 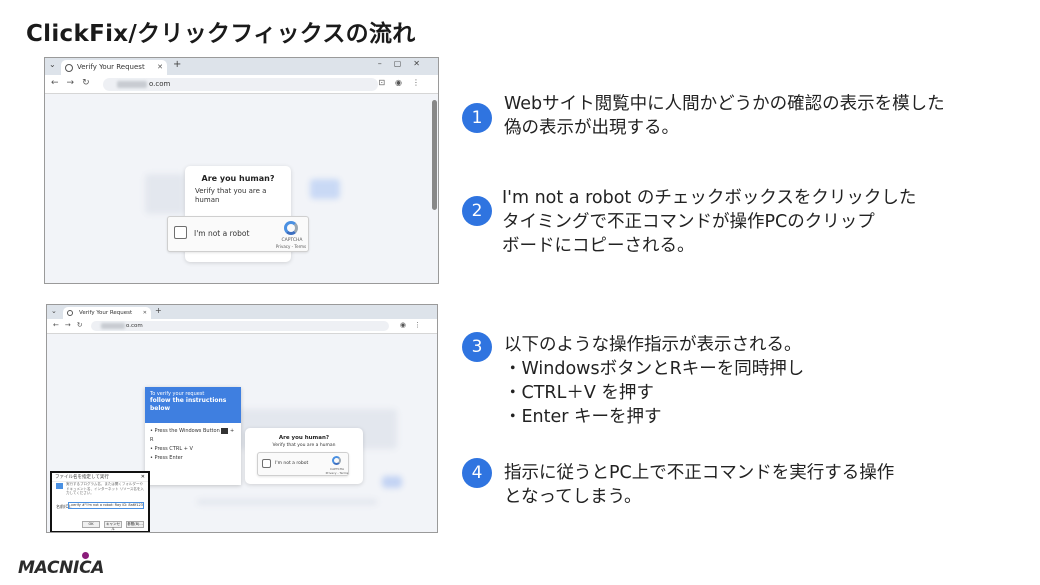 I want to click on company-logo: MACNICA, so click(x=61, y=568).